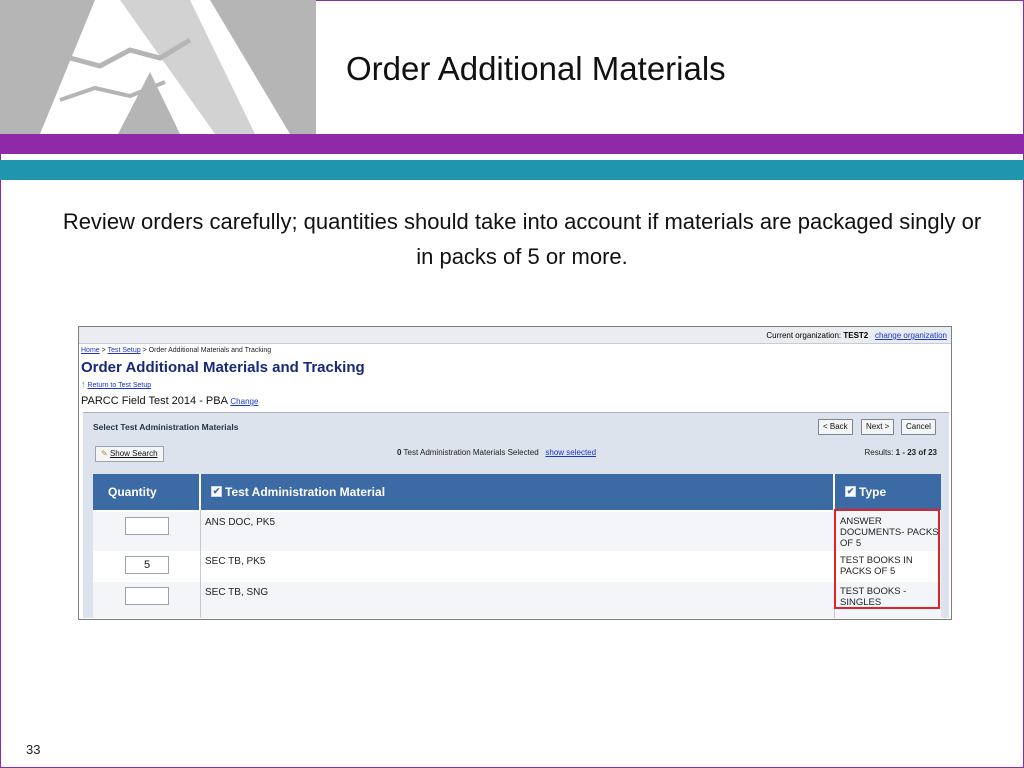 This screenshot has height=768, width=1024. Describe the element at coordinates (166, 427) in the screenshot. I see `panel-title: Select Test Administration Materials` at that location.